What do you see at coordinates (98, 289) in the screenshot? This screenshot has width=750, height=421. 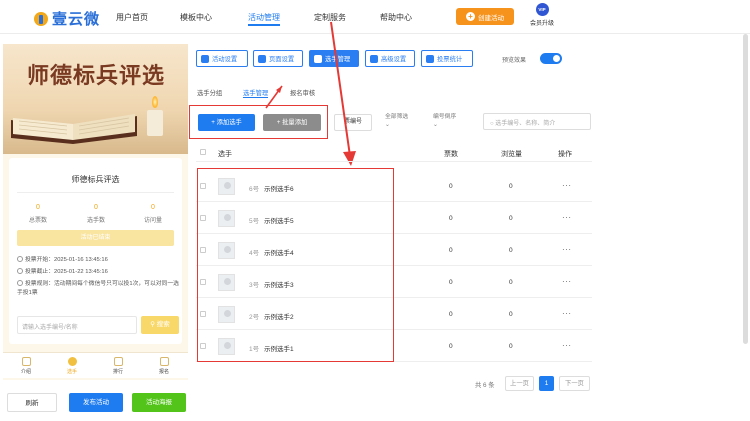 I see `vote-rule: 投票规则：活动期间每个微信号只可以投1次，可以对同一选手投1票` at bounding box center [98, 289].